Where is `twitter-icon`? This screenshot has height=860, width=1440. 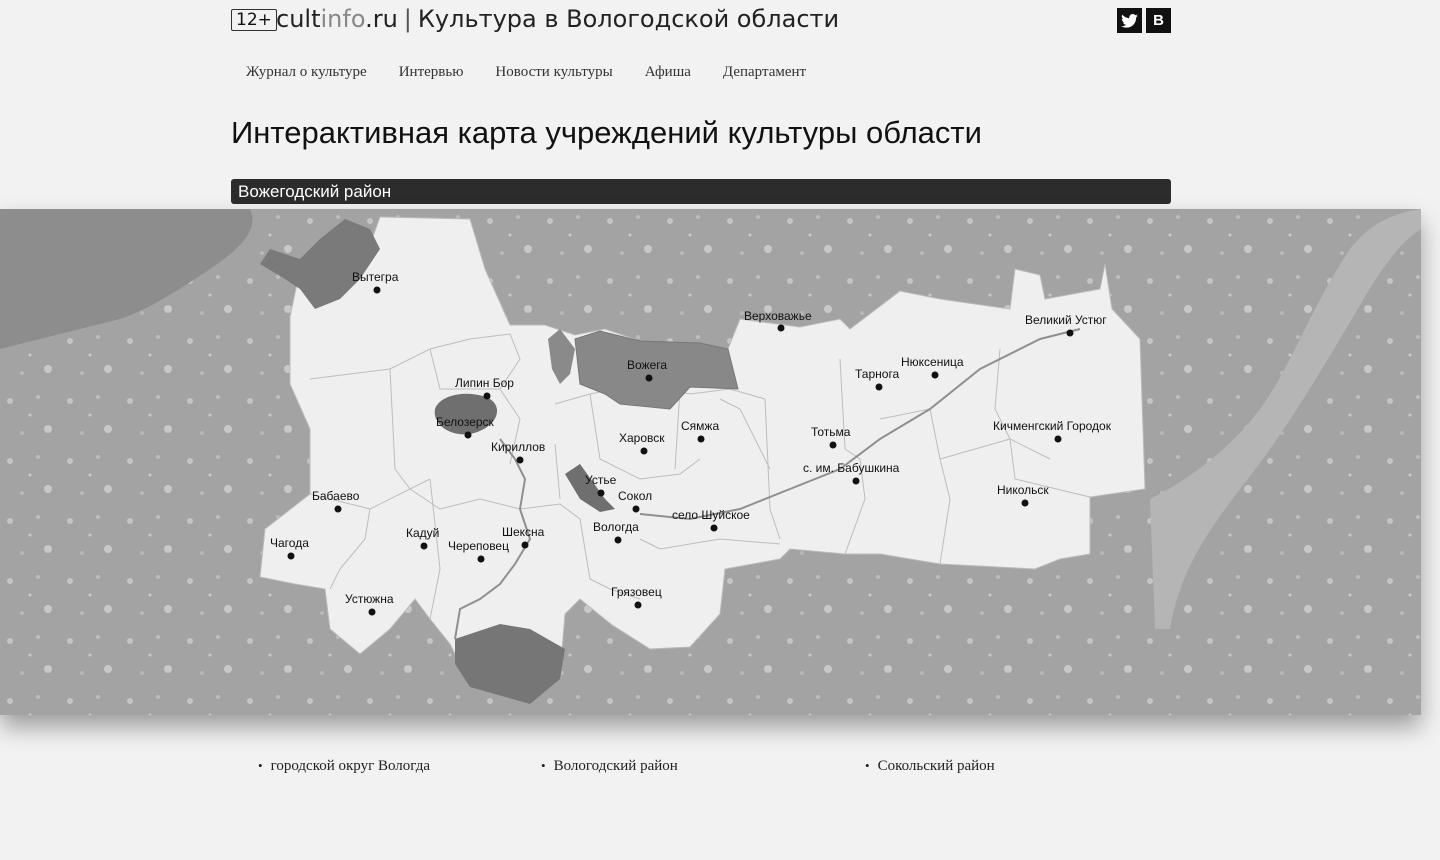
twitter-icon is located at coordinates (1129, 20).